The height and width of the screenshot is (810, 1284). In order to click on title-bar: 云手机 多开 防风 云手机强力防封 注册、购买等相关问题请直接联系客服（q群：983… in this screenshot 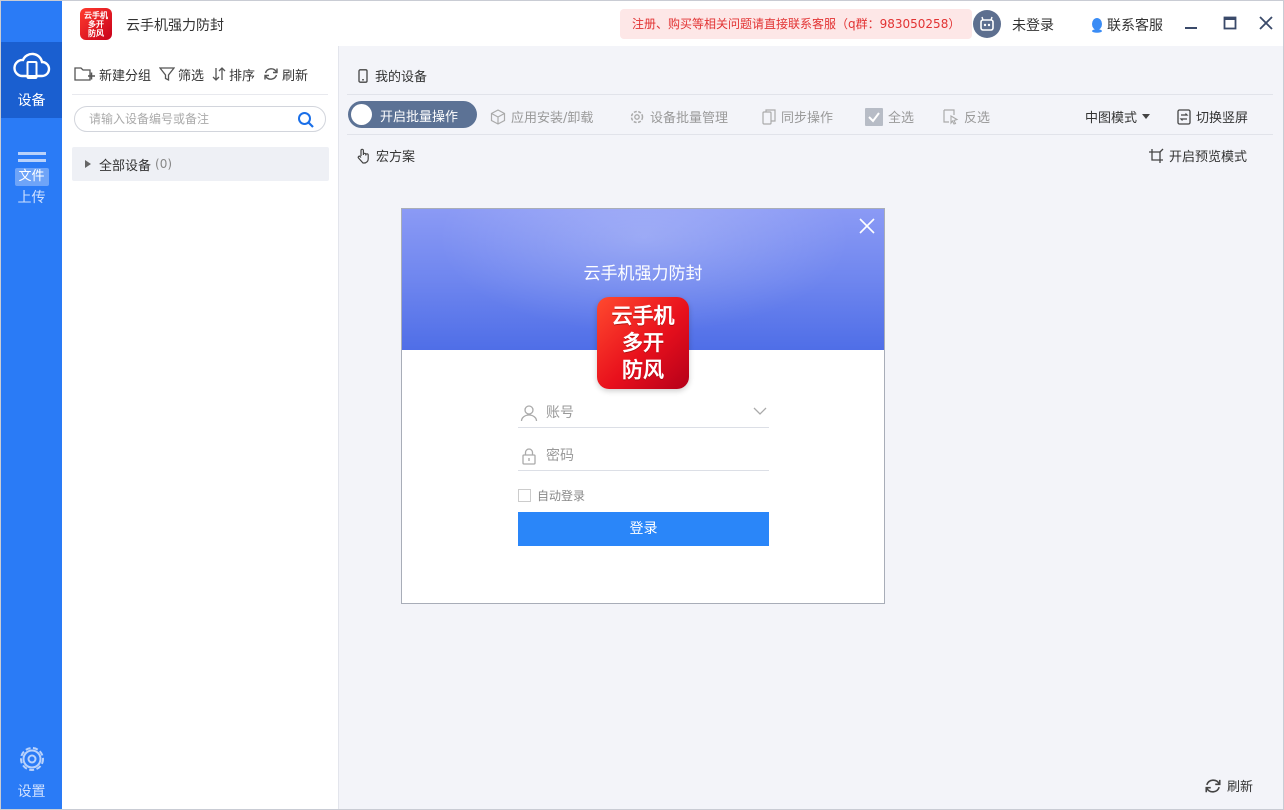, I will do `click(672, 23)`.